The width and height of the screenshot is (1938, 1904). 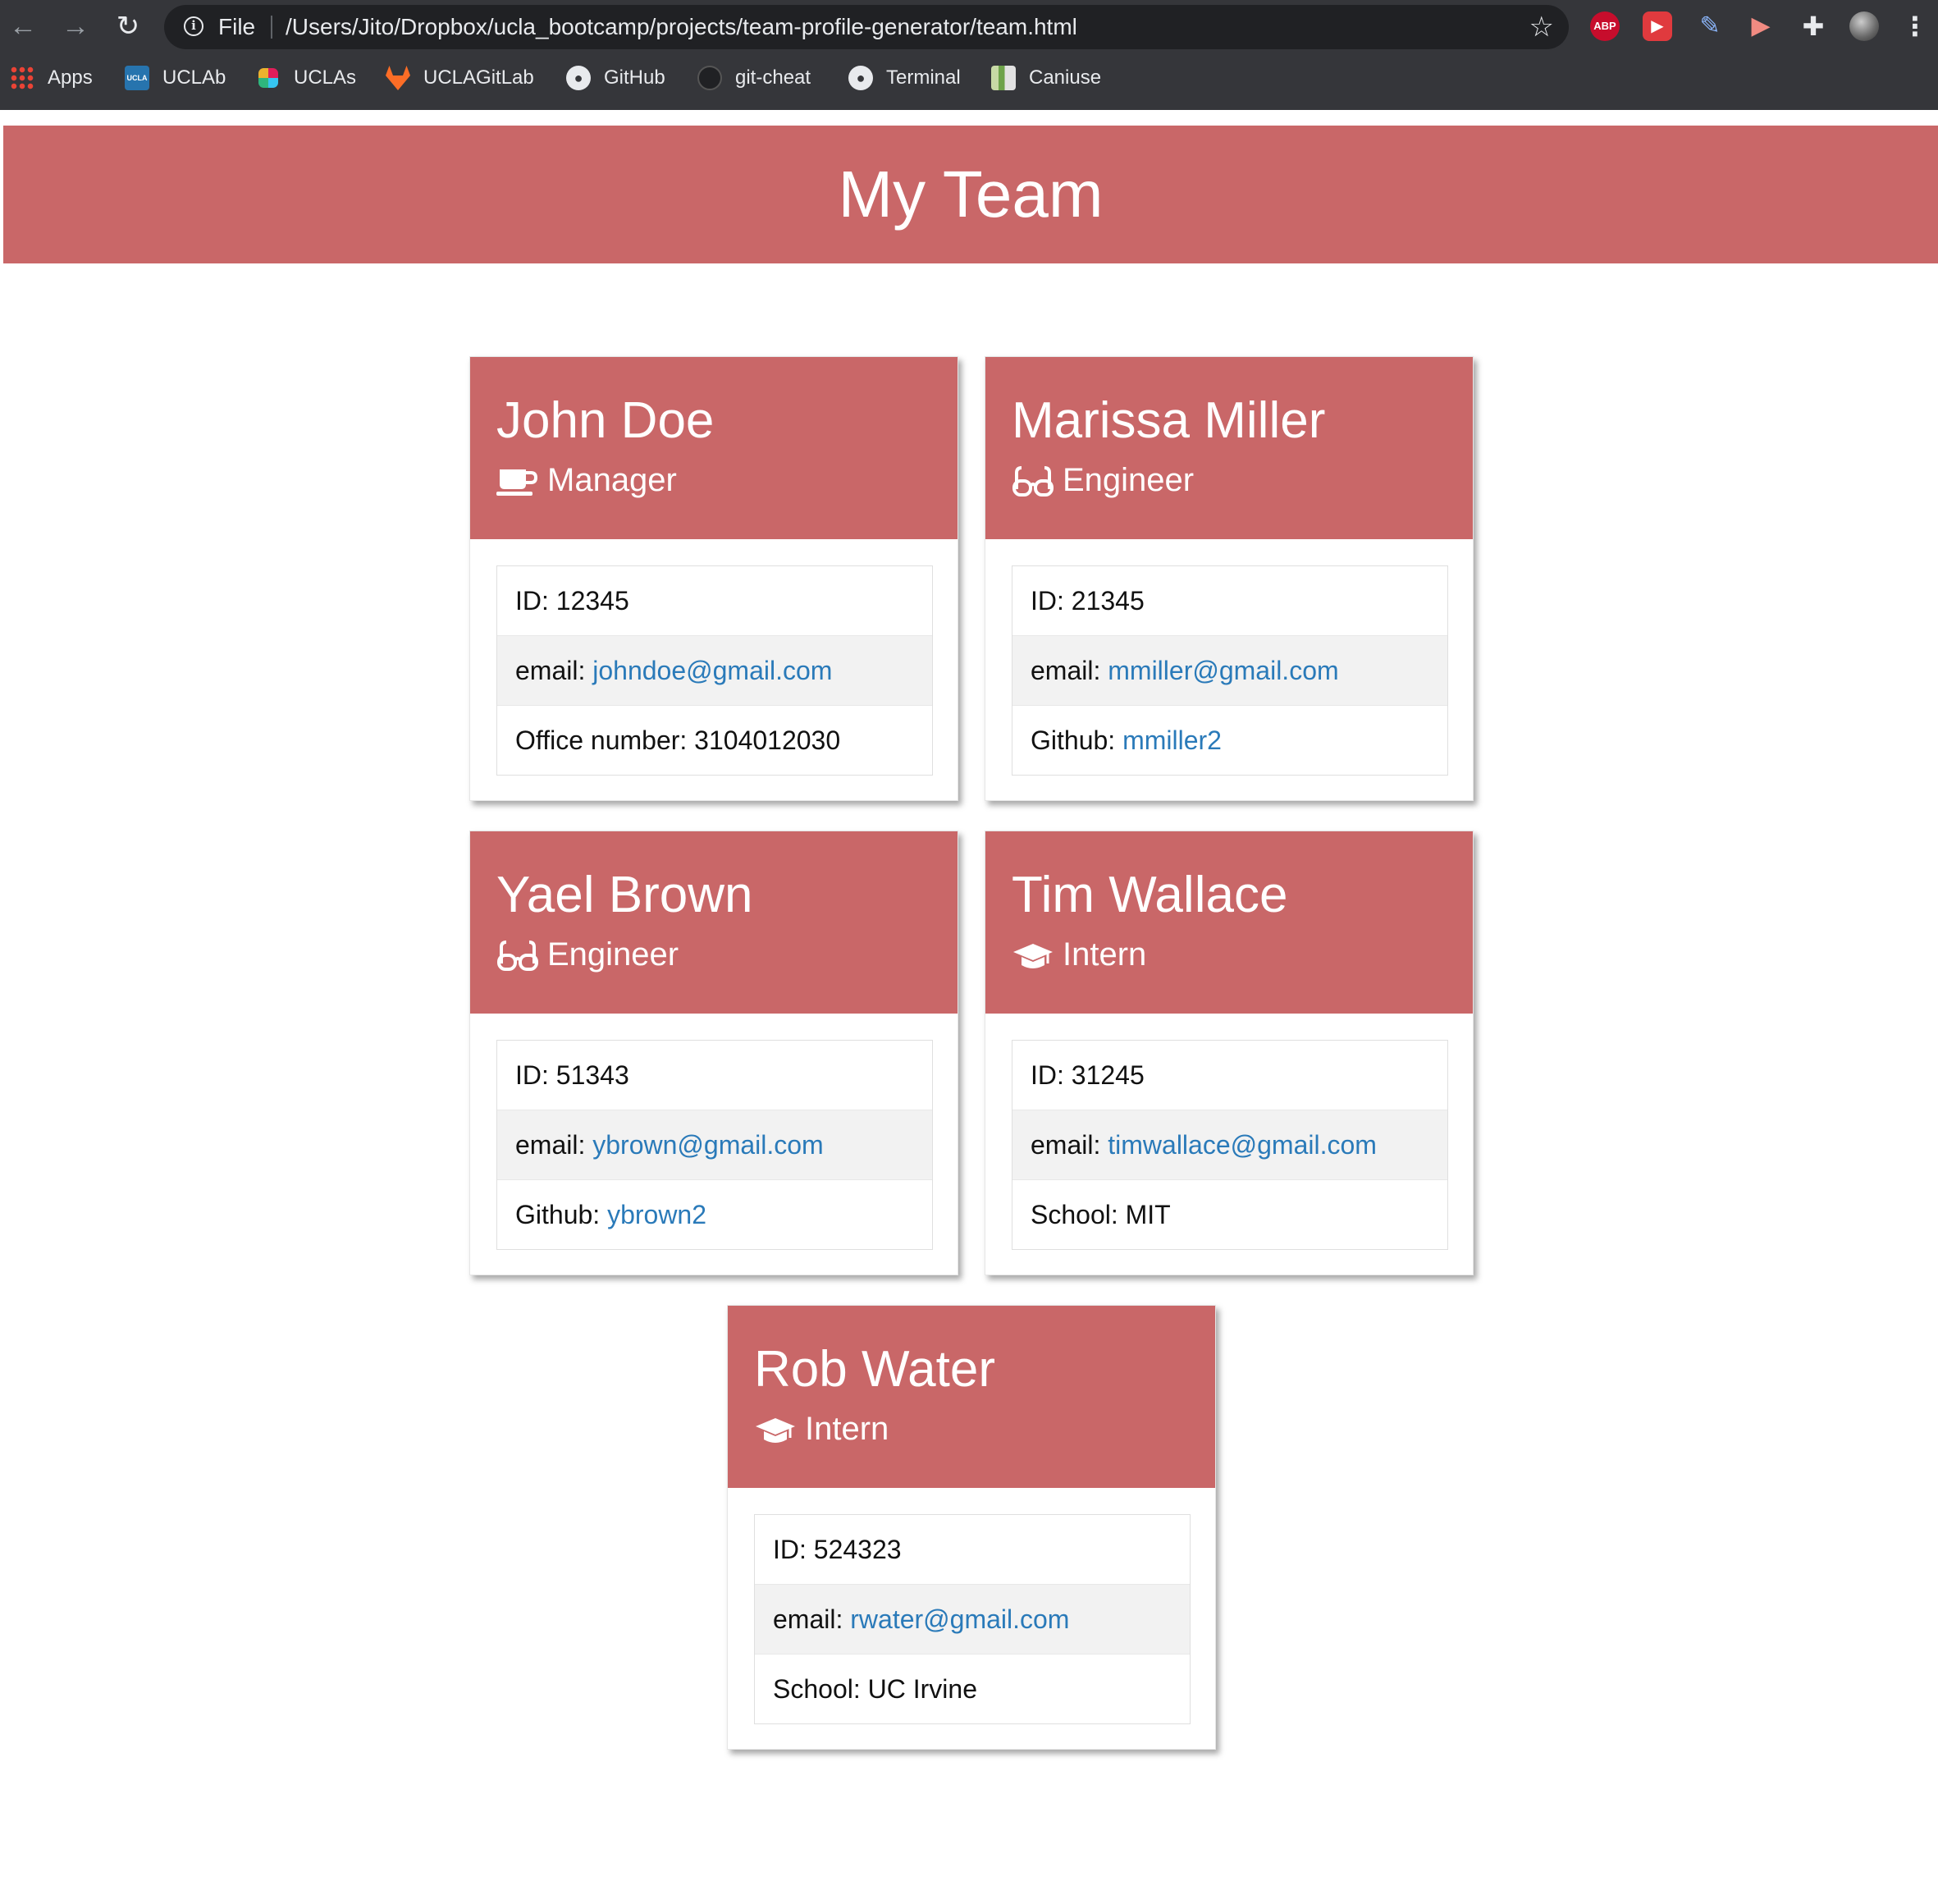 I want to click on bookmark-label: GitHub, so click(x=634, y=77).